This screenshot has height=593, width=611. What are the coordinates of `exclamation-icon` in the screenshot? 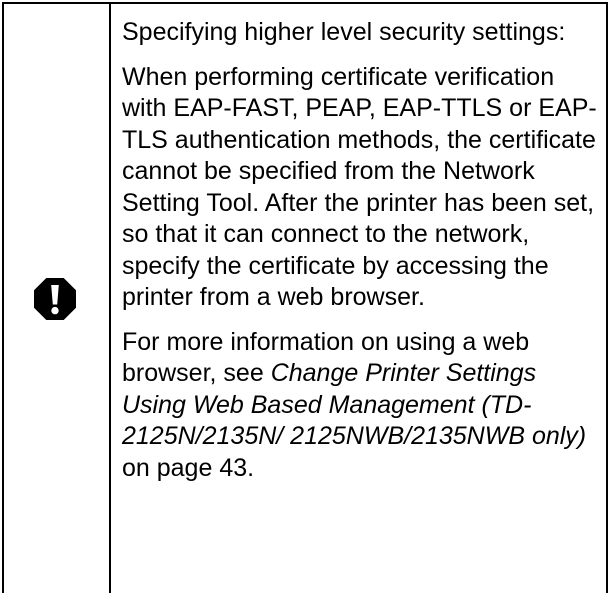 It's located at (55, 299).